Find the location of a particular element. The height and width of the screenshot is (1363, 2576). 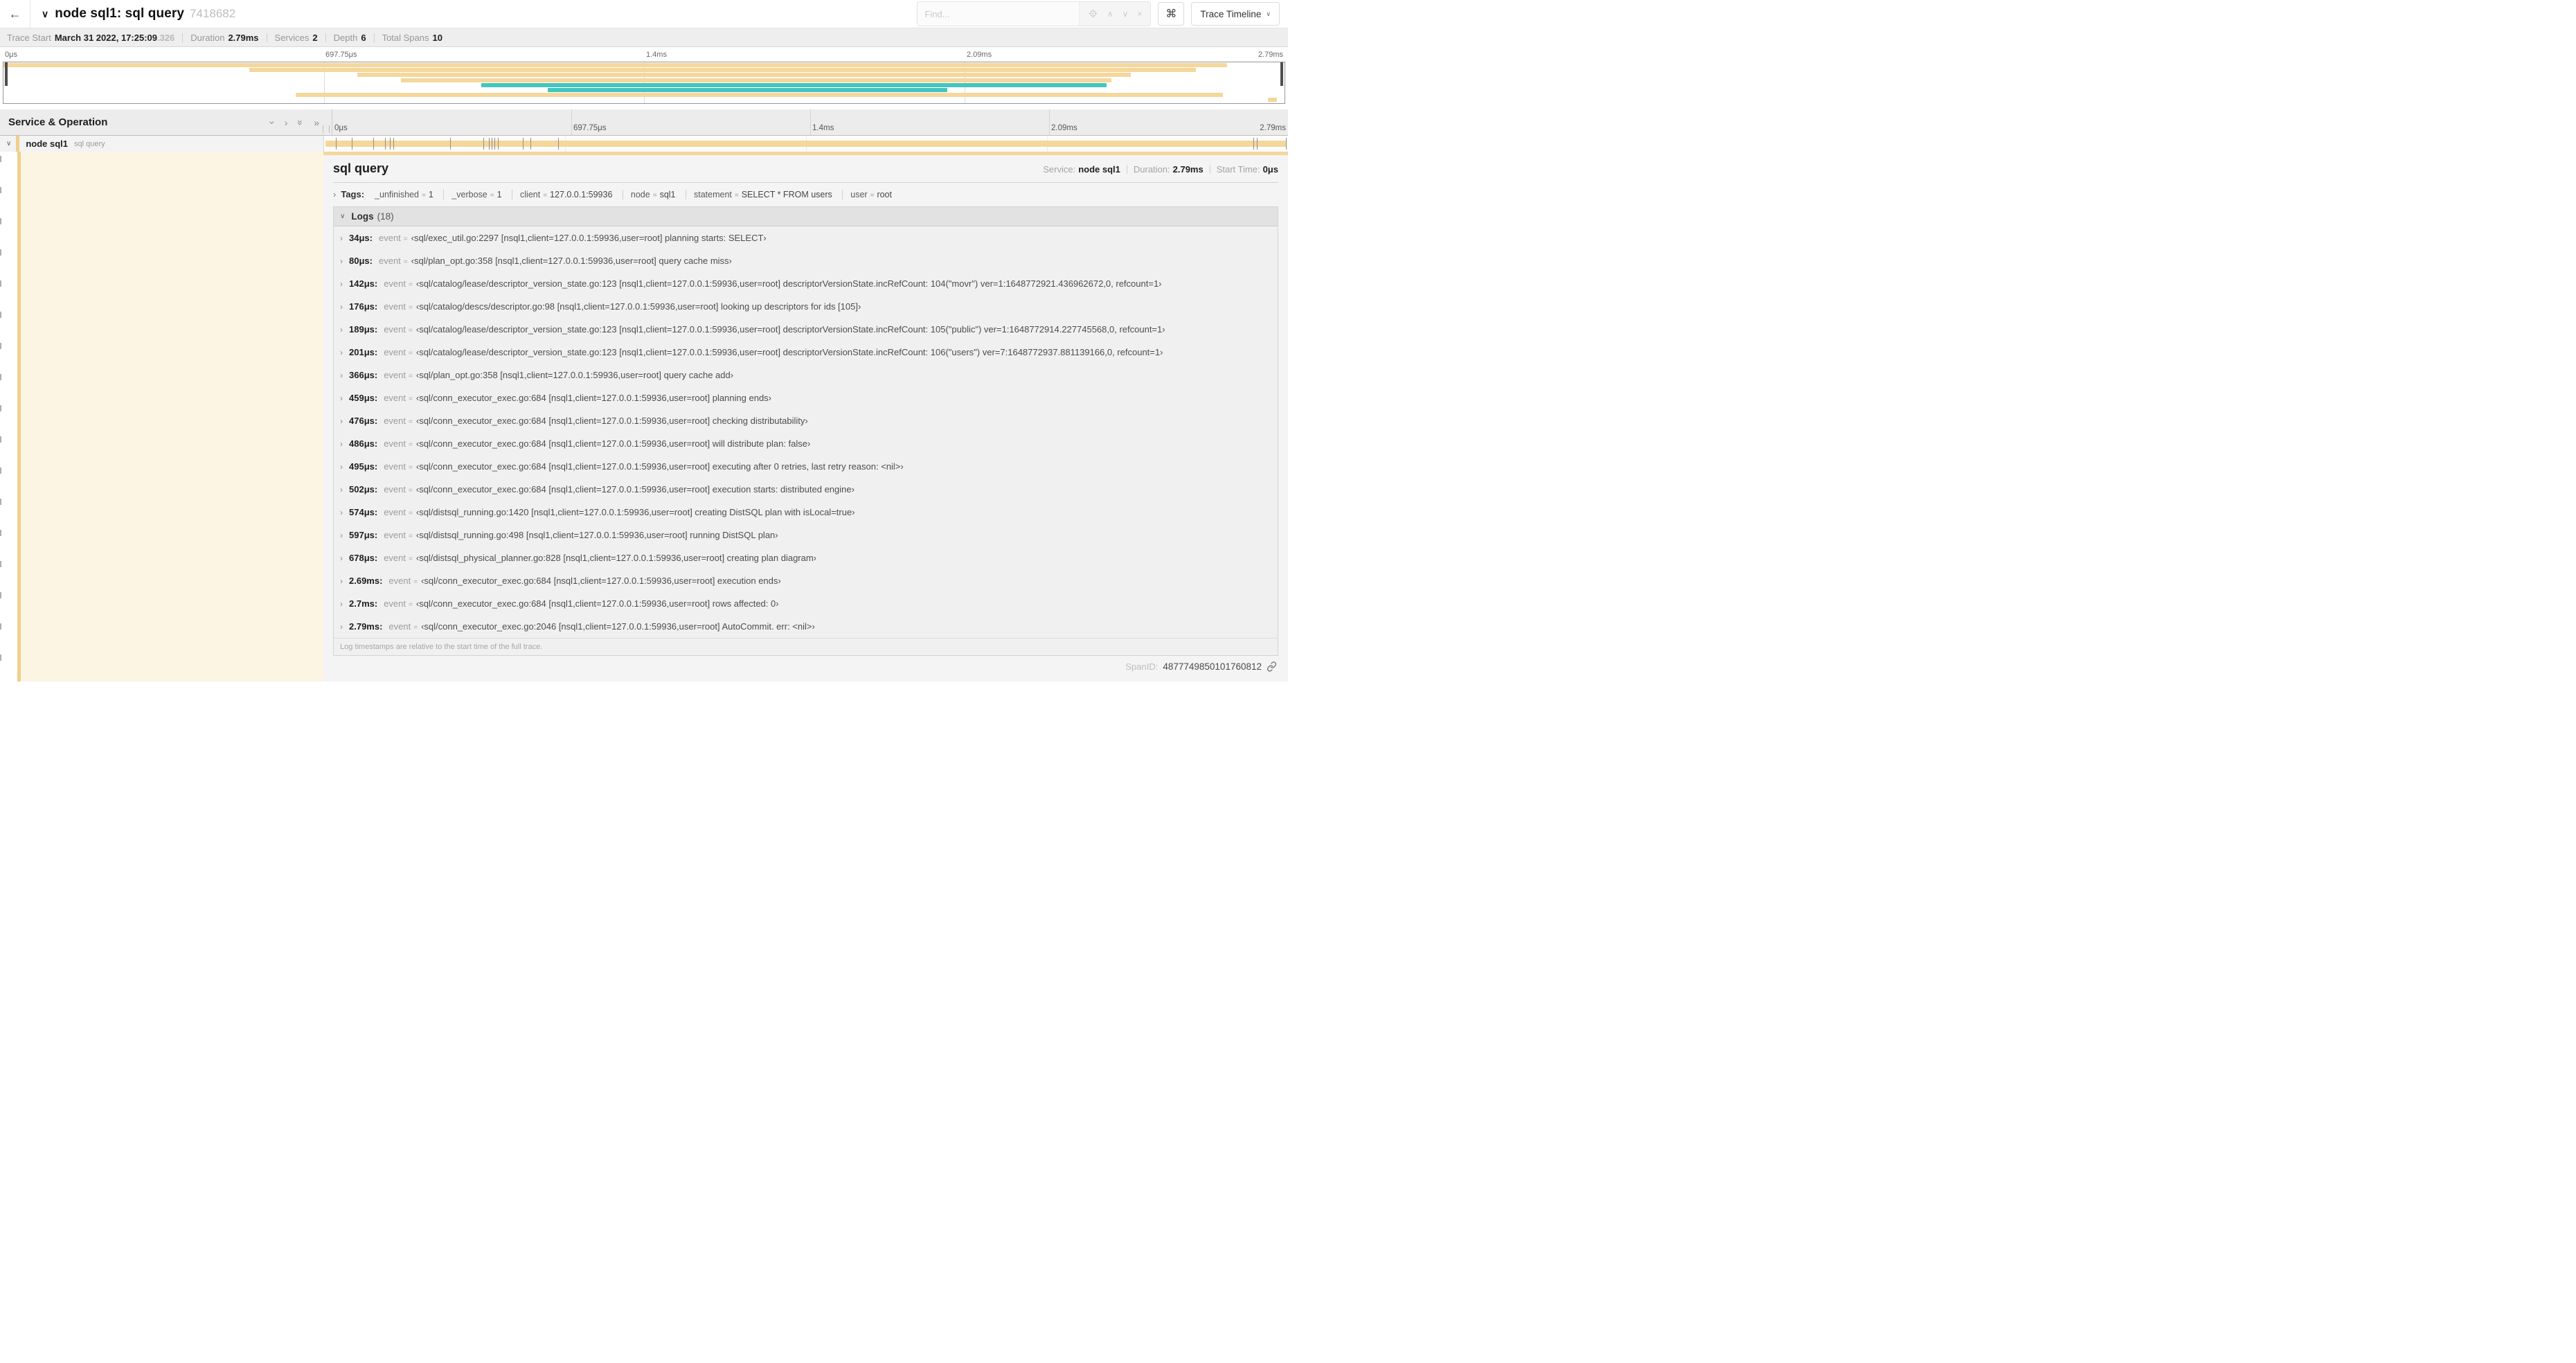

link-icon is located at coordinates (1272, 667).